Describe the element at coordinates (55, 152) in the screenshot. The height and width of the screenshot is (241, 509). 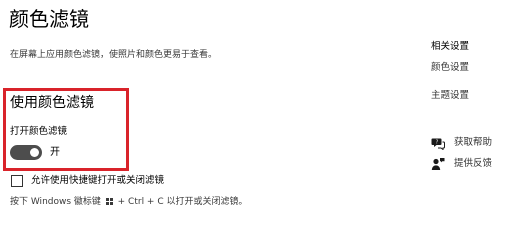
I see `toggle-state-text: 开` at that location.